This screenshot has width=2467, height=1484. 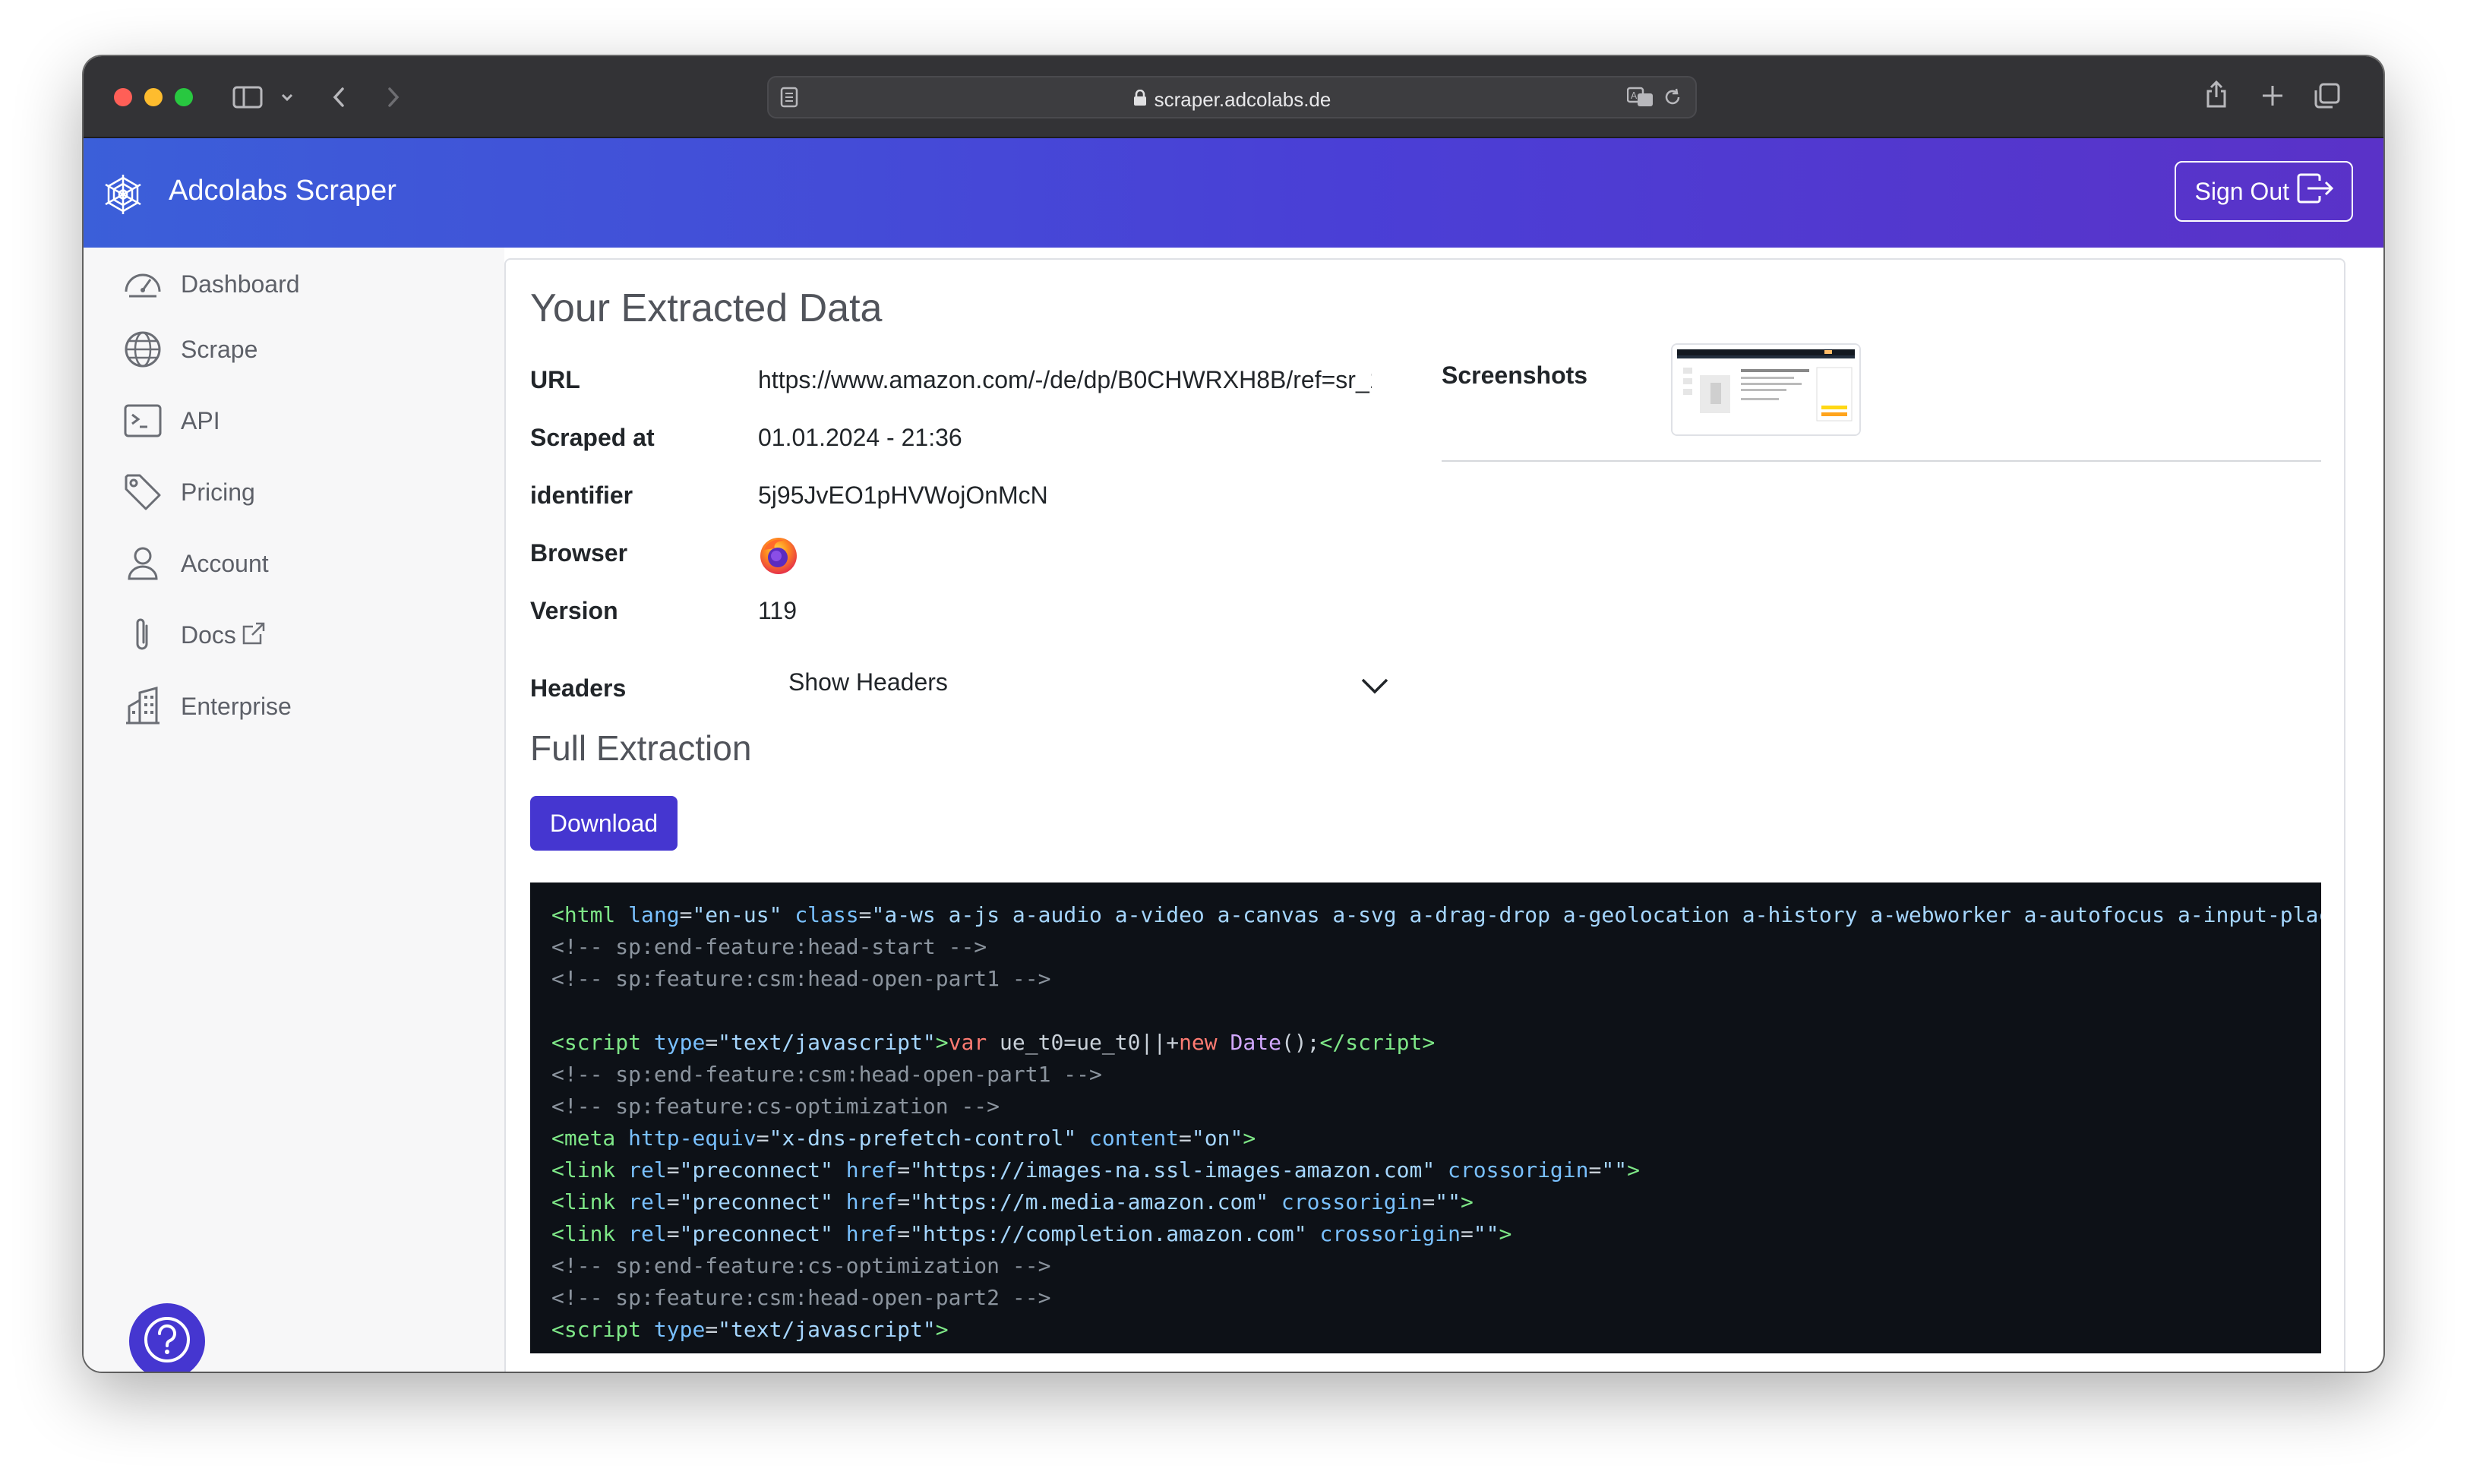 I want to click on forward-arrow-icon, so click(x=393, y=97).